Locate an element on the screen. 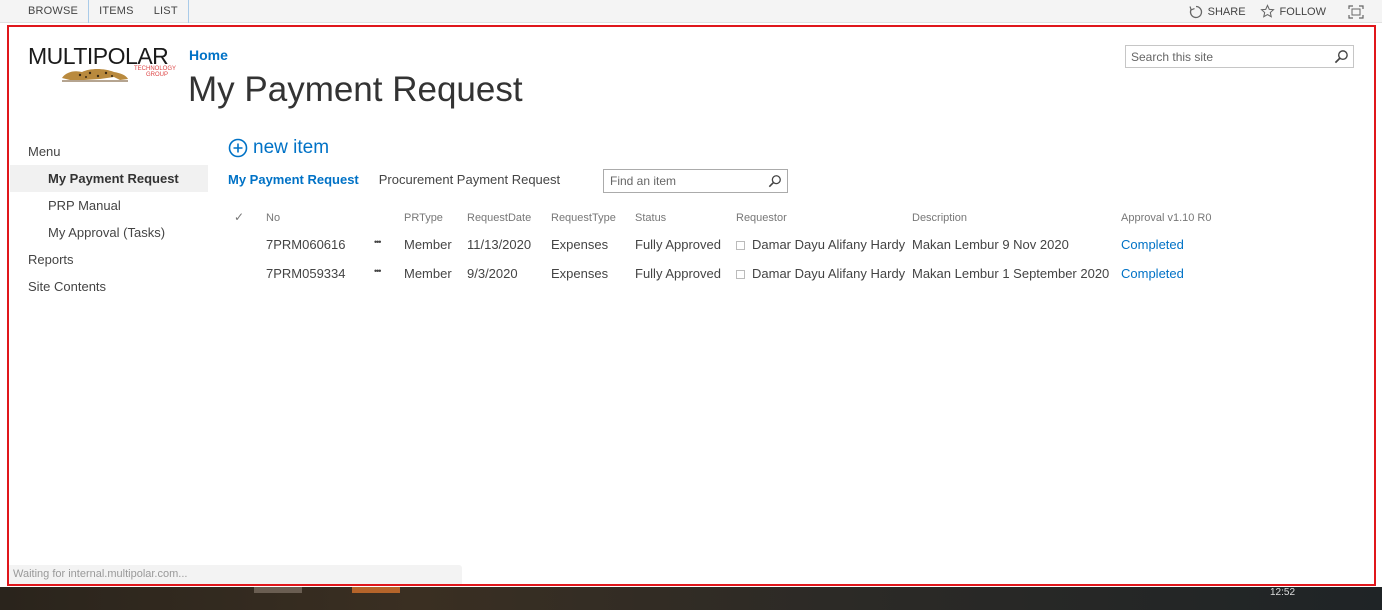 This screenshot has height=610, width=1382. taskbar-app-button is located at coordinates (278, 590).